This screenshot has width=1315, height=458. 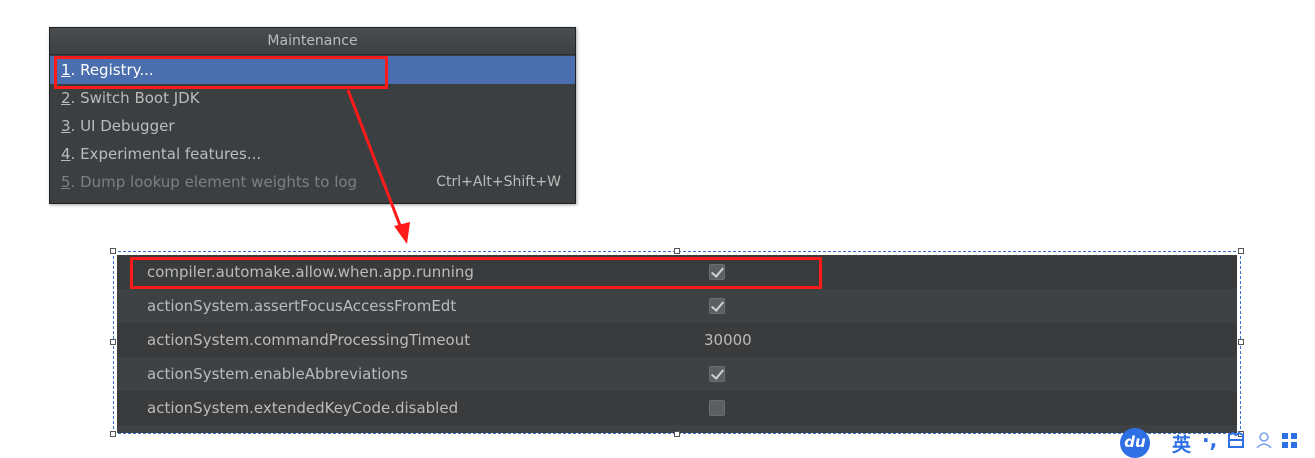 I want to click on menu-item-label-wrap: 5. Dump lookup element weights to log, so click(x=220, y=182).